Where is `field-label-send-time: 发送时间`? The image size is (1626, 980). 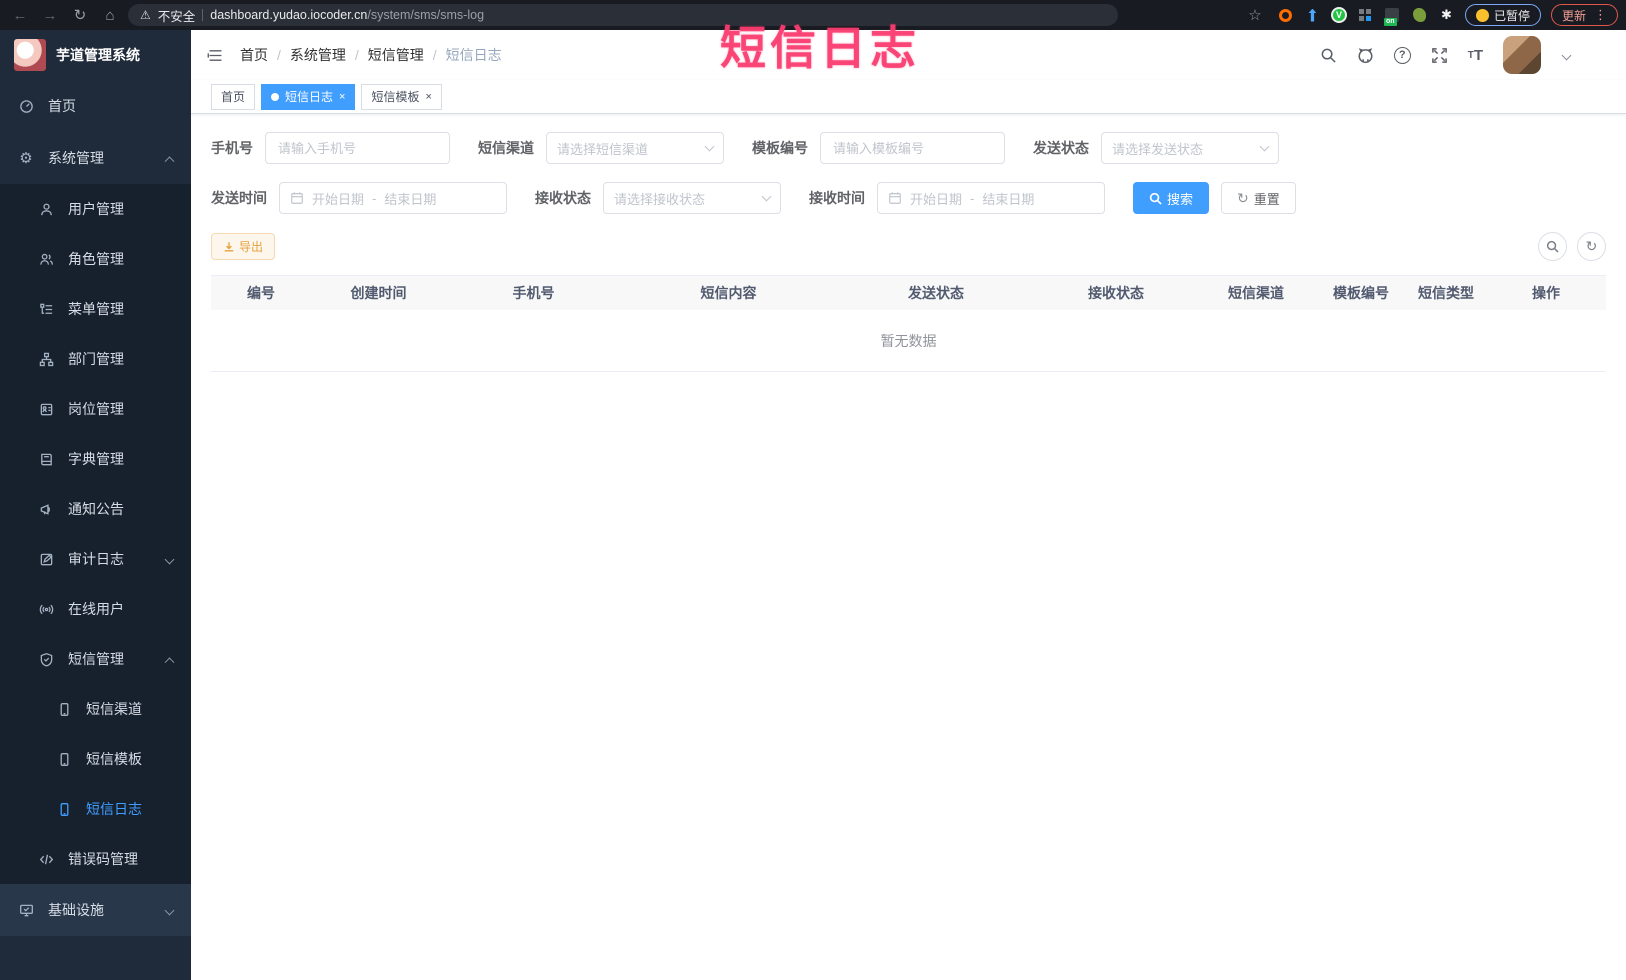
field-label-send-time: 发送时间 is located at coordinates (239, 198).